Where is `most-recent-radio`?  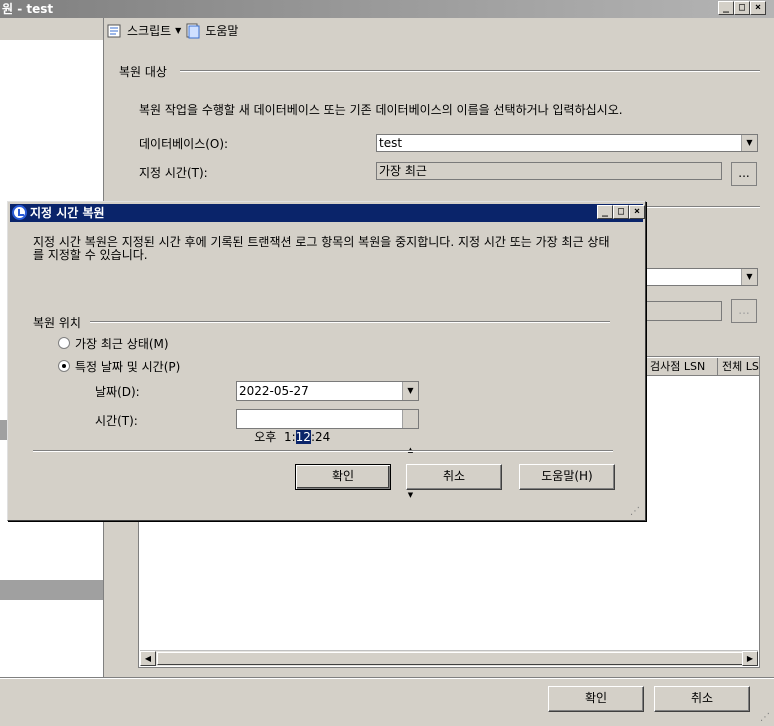
most-recent-radio is located at coordinates (64, 343).